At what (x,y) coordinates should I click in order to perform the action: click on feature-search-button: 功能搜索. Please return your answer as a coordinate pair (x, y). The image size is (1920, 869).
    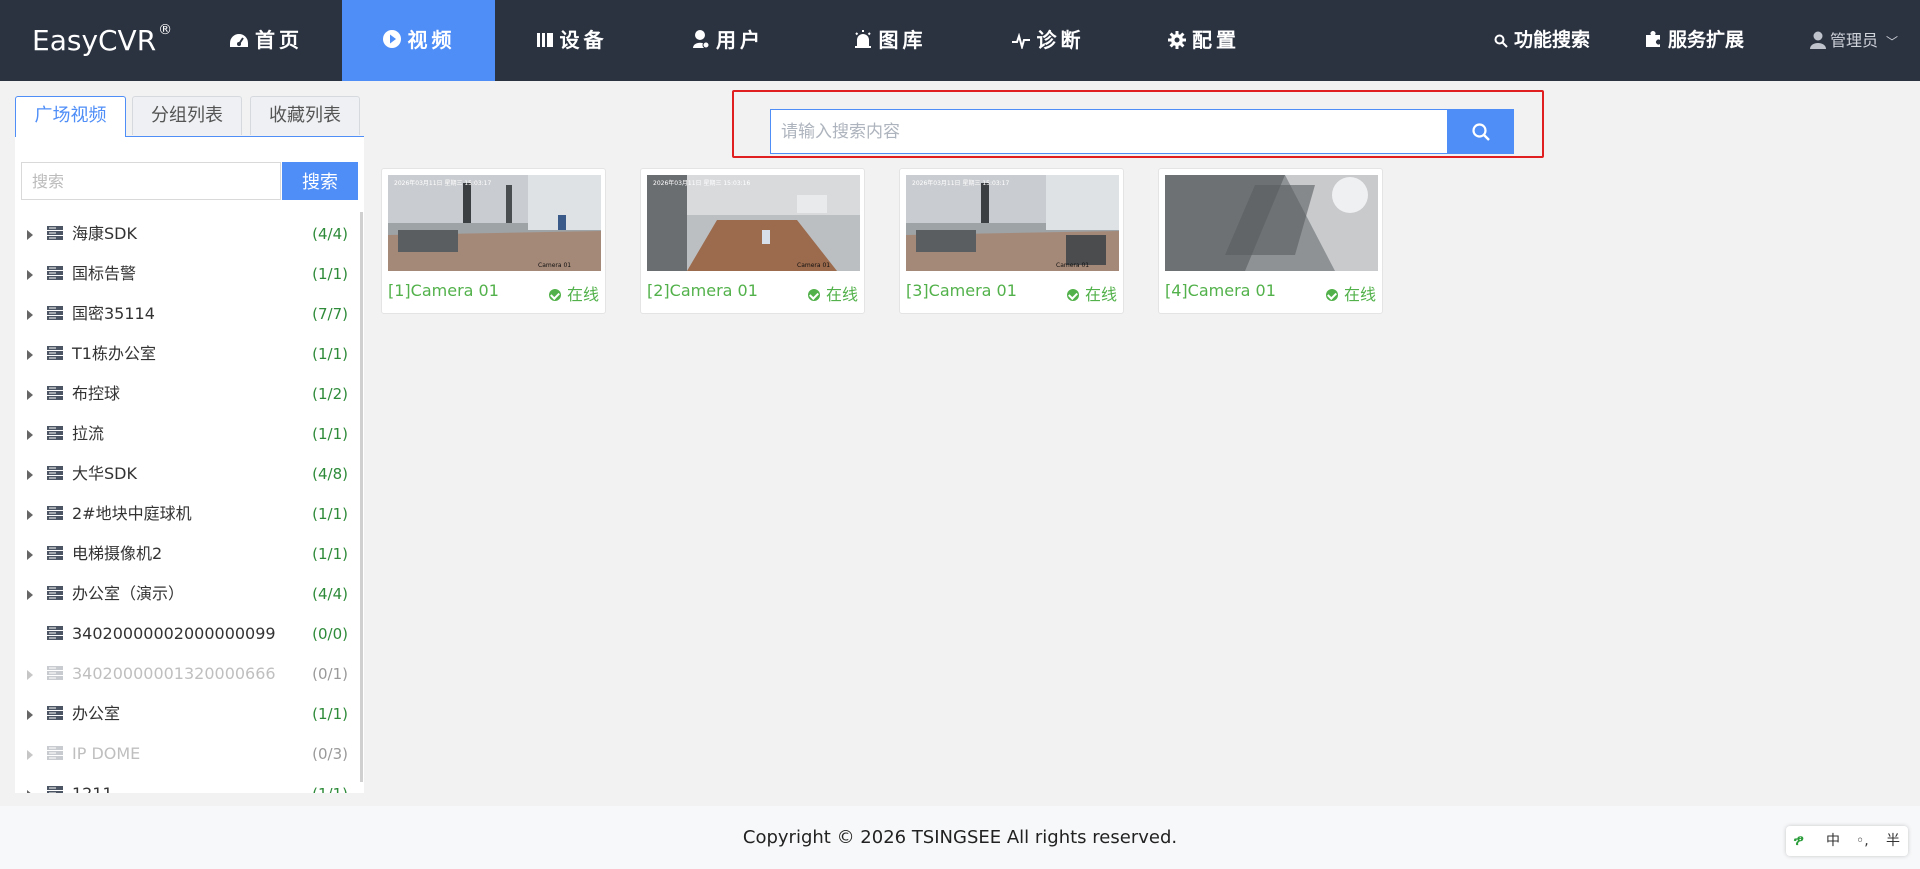
    Looking at the image, I should click on (1542, 40).